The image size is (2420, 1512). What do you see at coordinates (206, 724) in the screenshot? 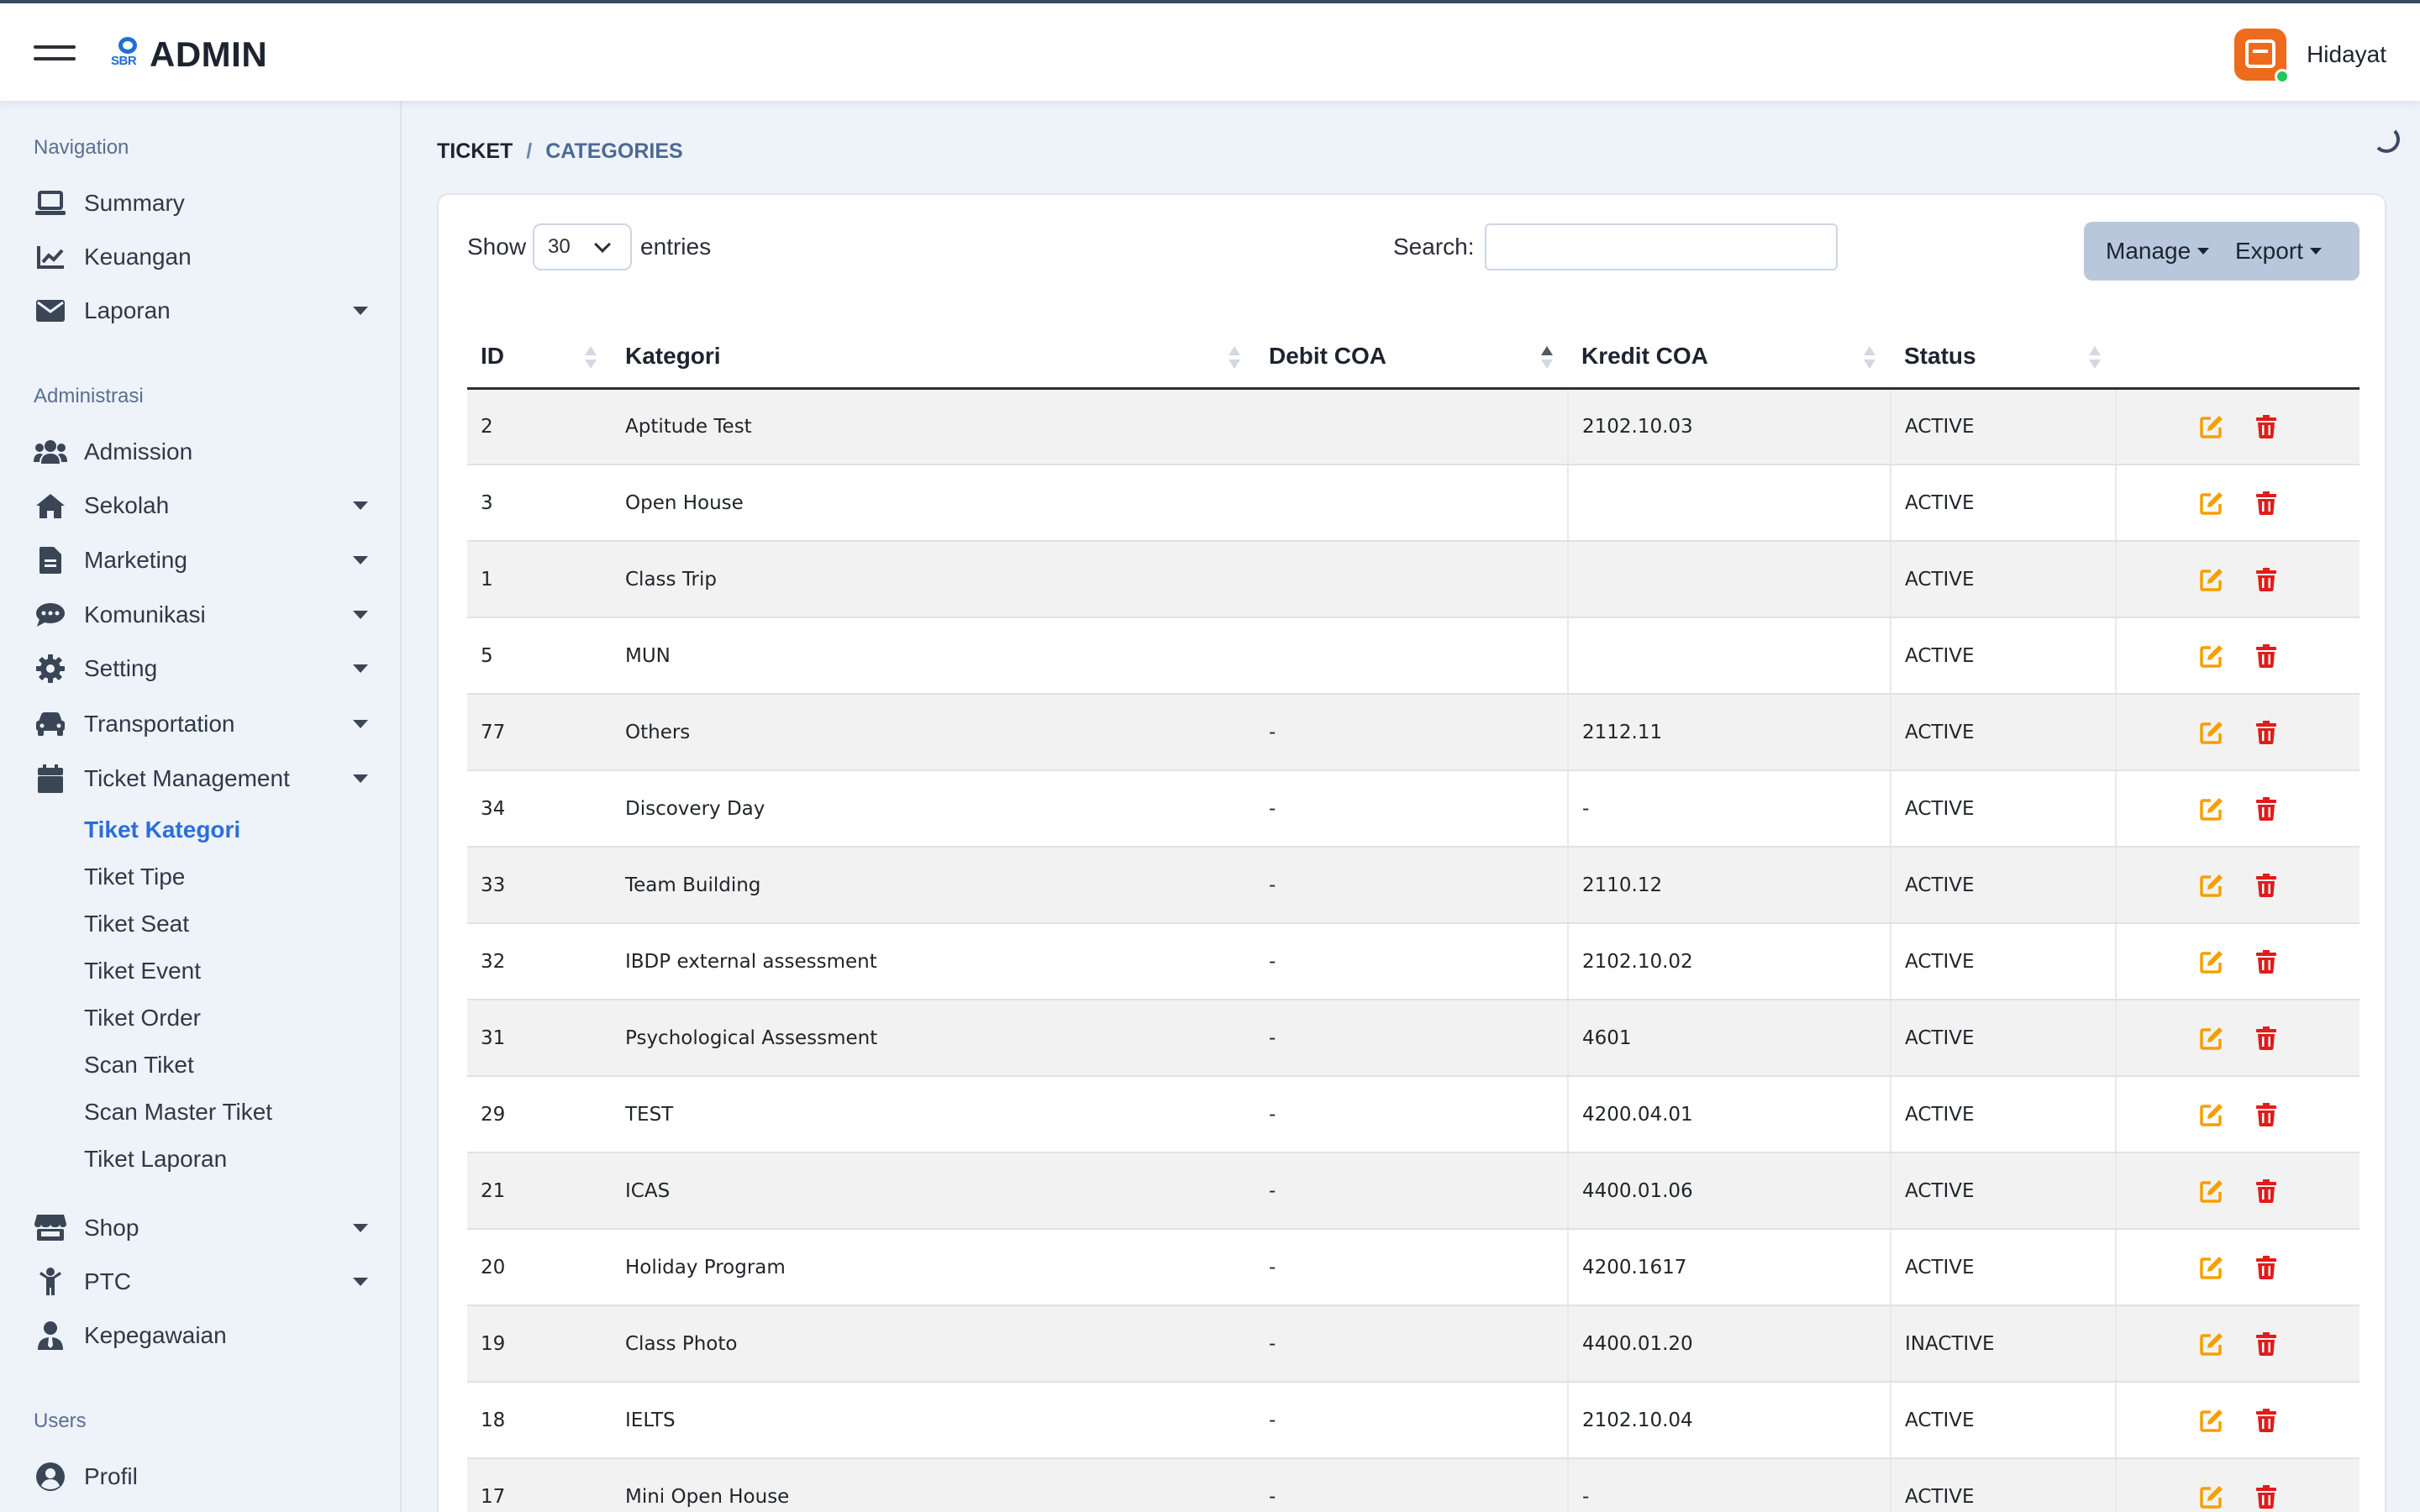
I see `sidebar-item-transportation: Transportation` at bounding box center [206, 724].